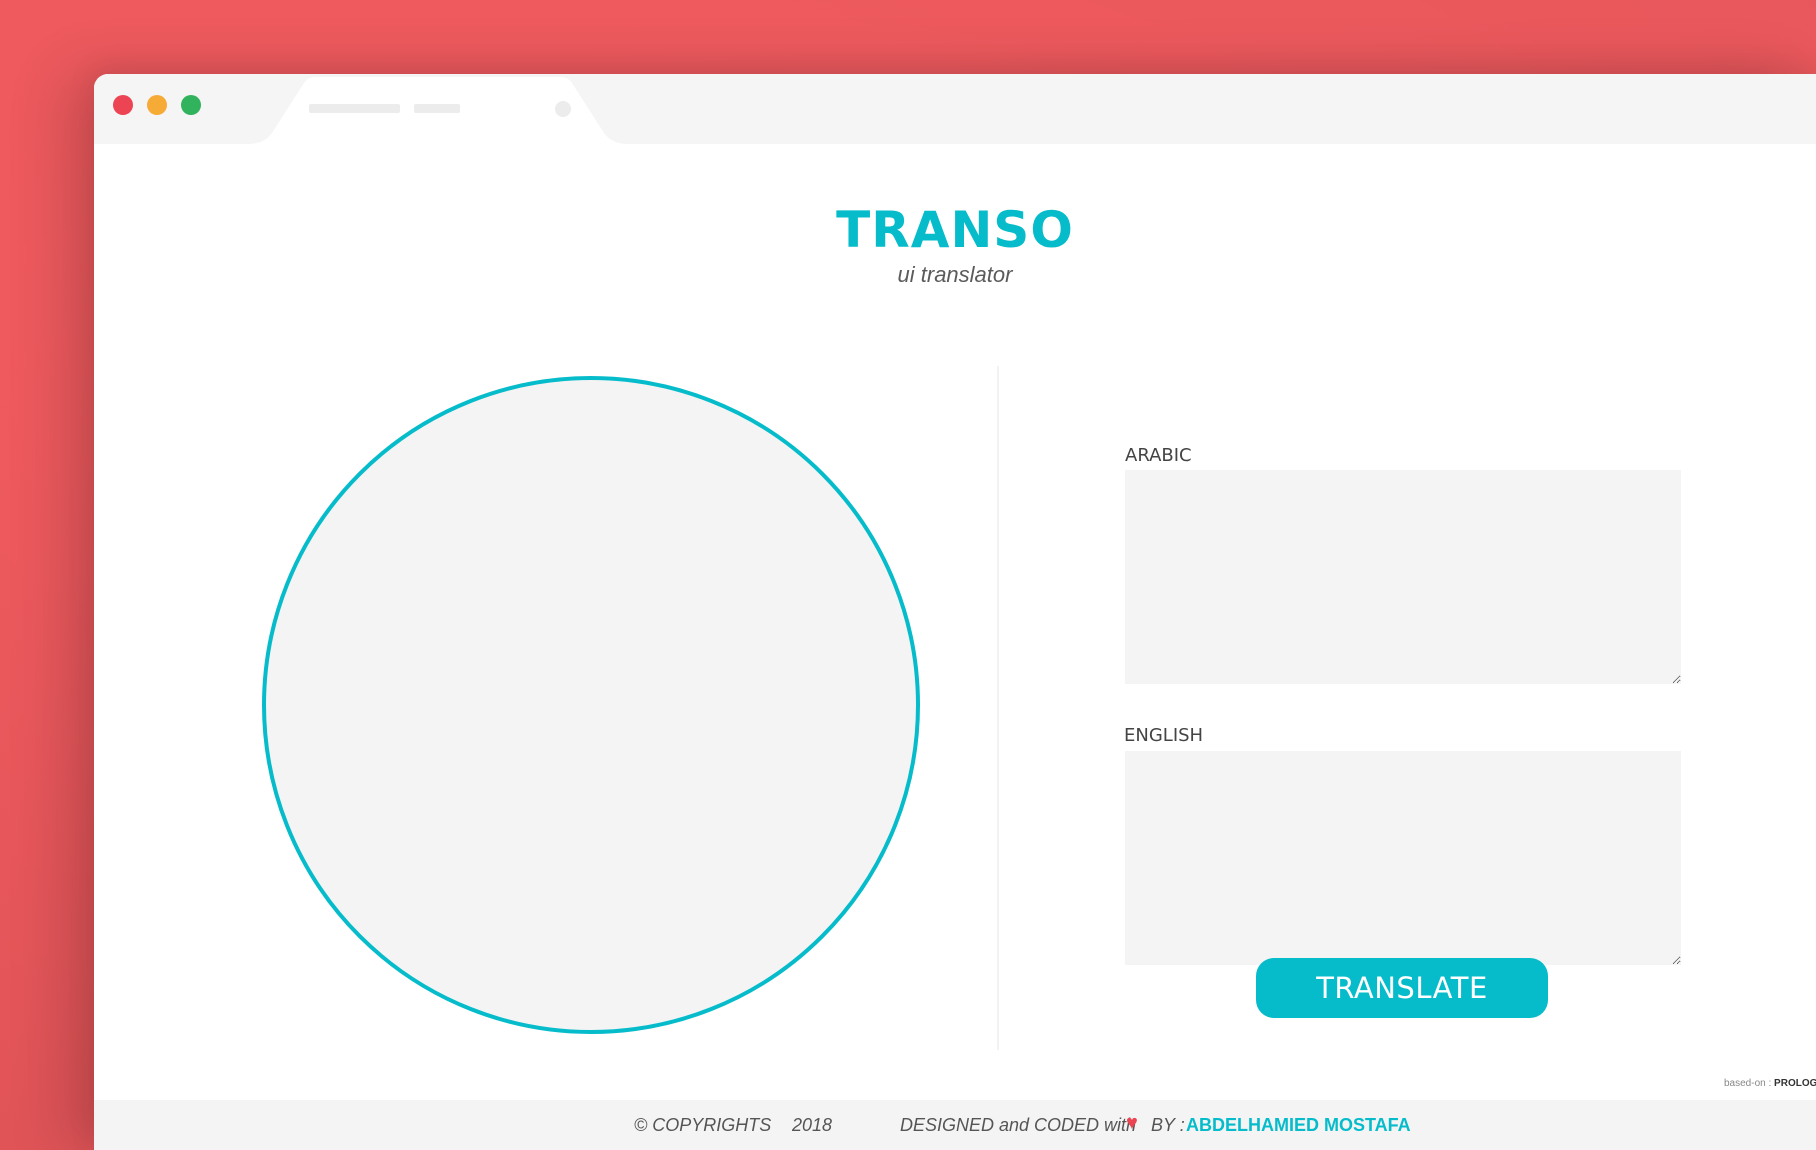 This screenshot has height=1150, width=1816. Describe the element at coordinates (1168, 1125) in the screenshot. I see `footer-by-text: BY :` at that location.